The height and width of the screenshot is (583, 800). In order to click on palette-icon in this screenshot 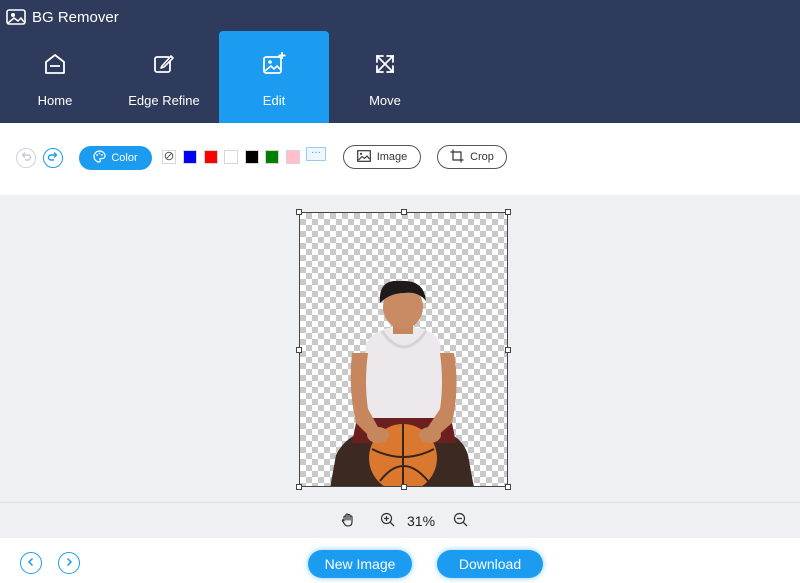, I will do `click(99, 158)`.